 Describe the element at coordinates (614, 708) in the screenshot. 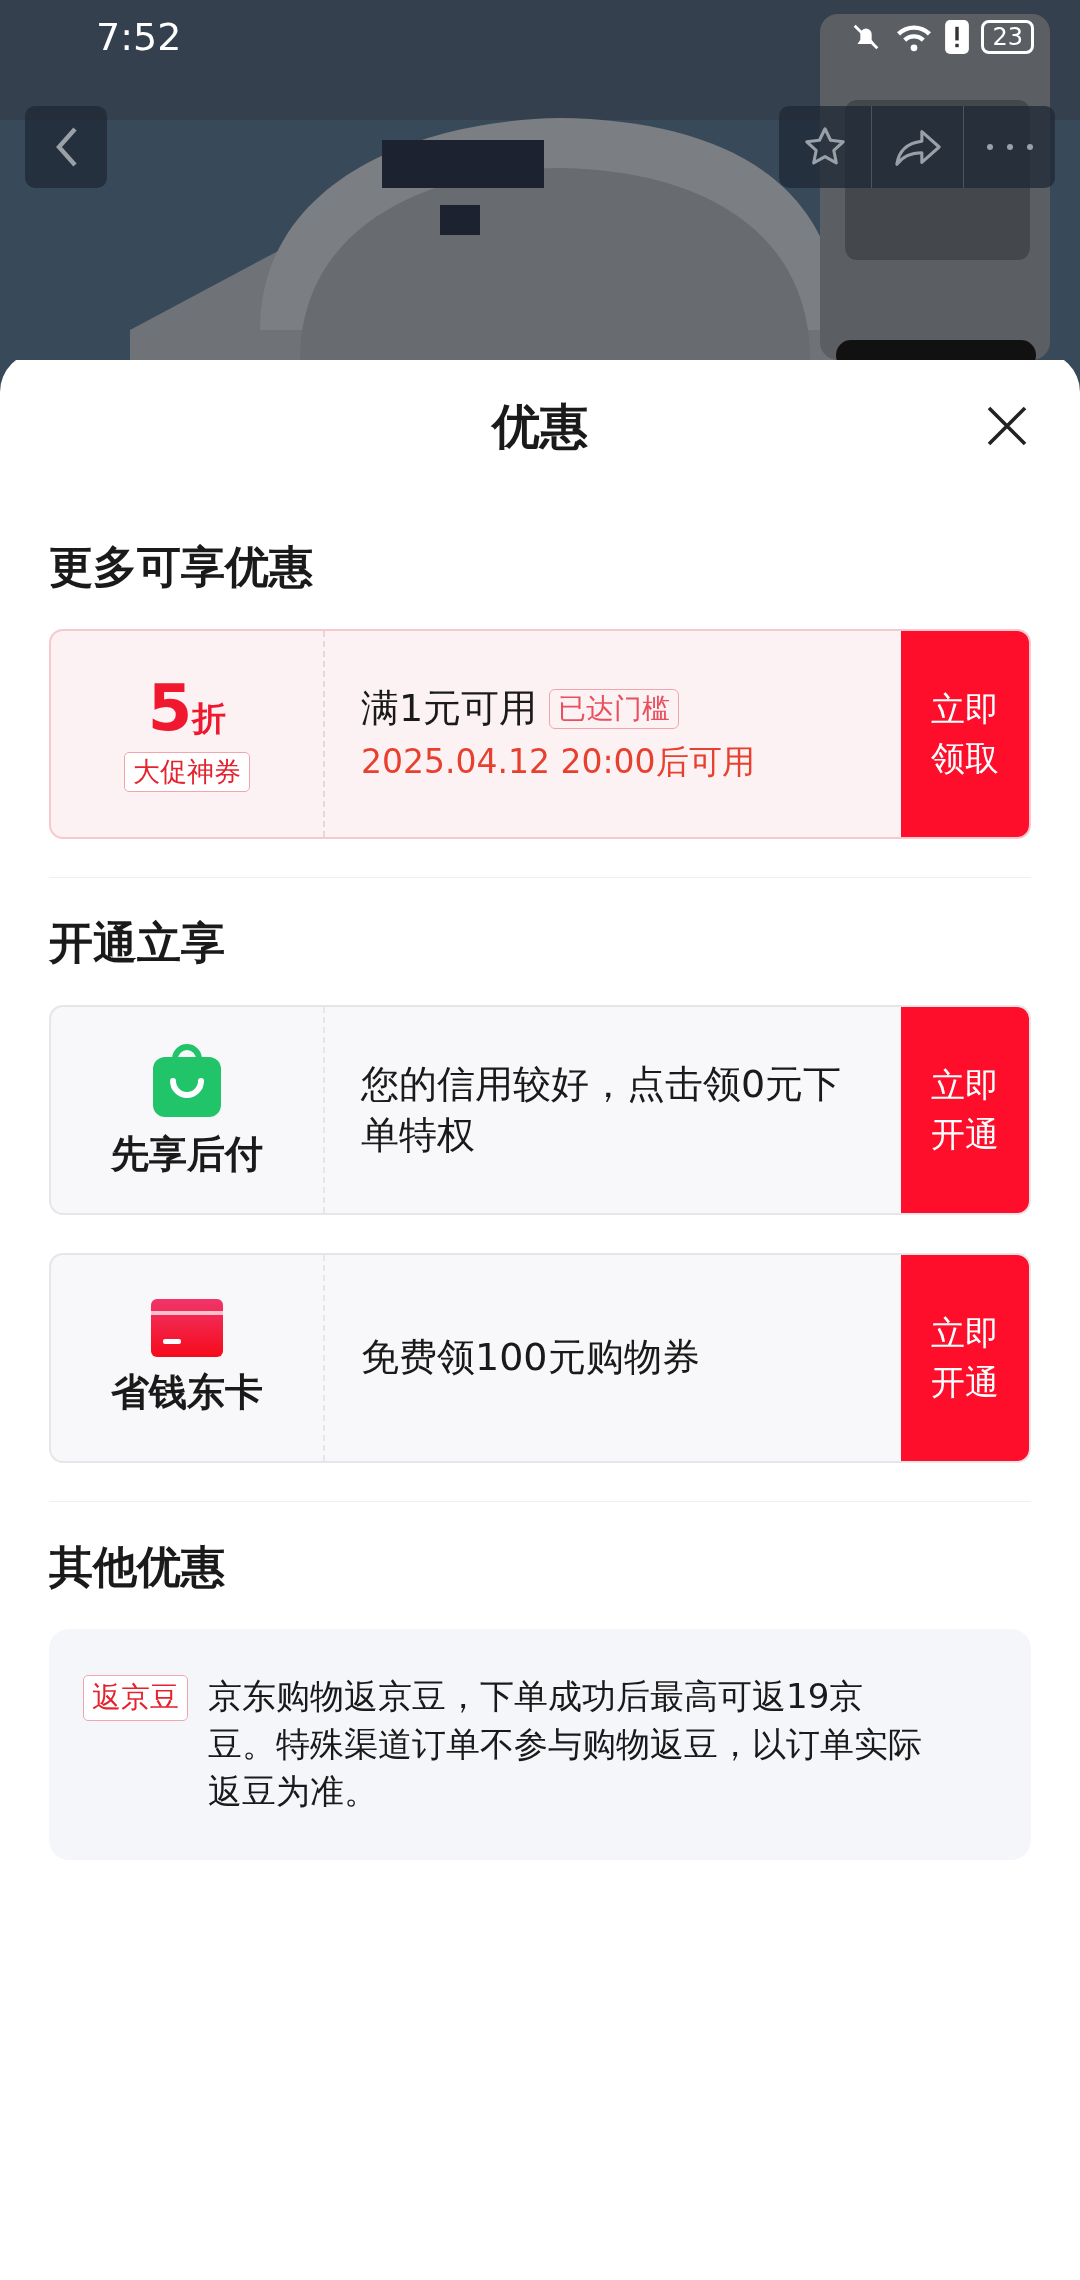

I see `threshold-badge: 已达门槛` at that location.